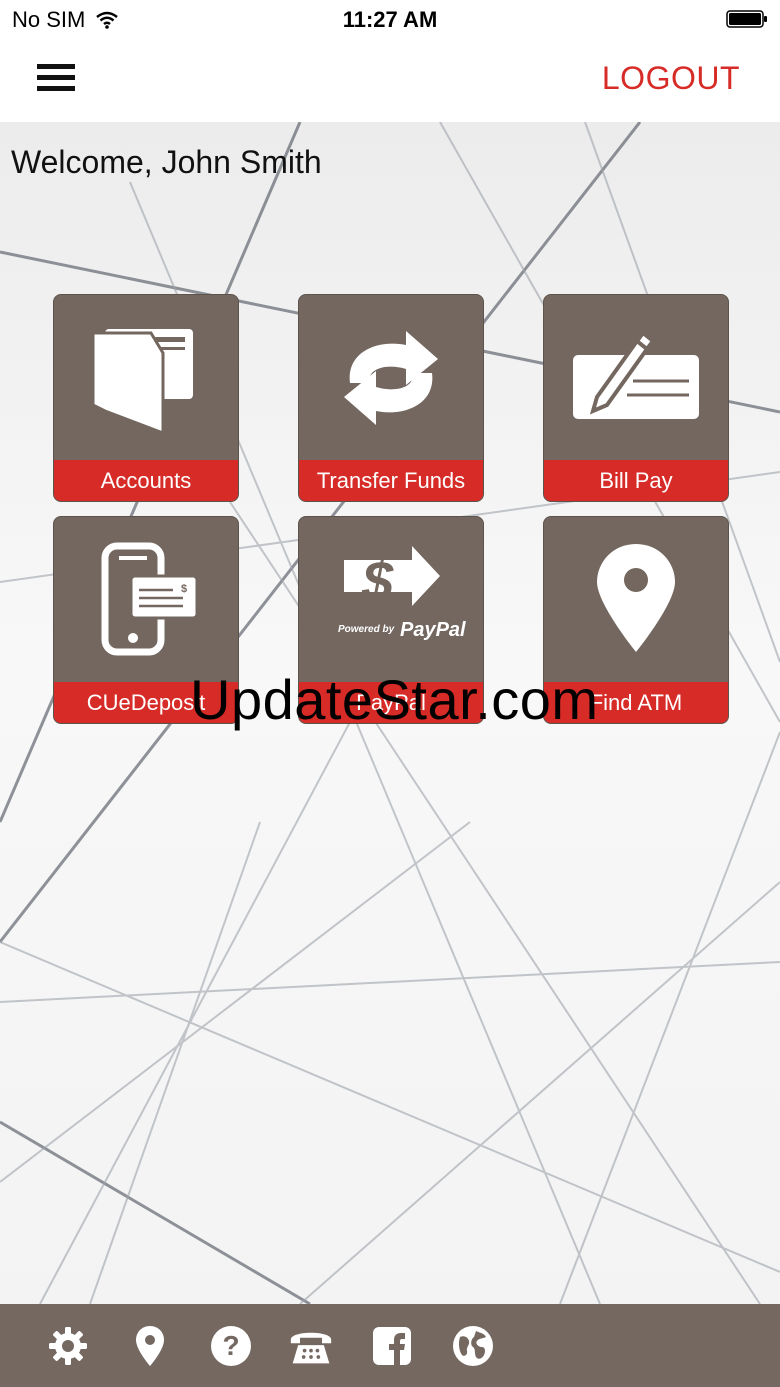  I want to click on transfer-arrows-icon, so click(391, 377).